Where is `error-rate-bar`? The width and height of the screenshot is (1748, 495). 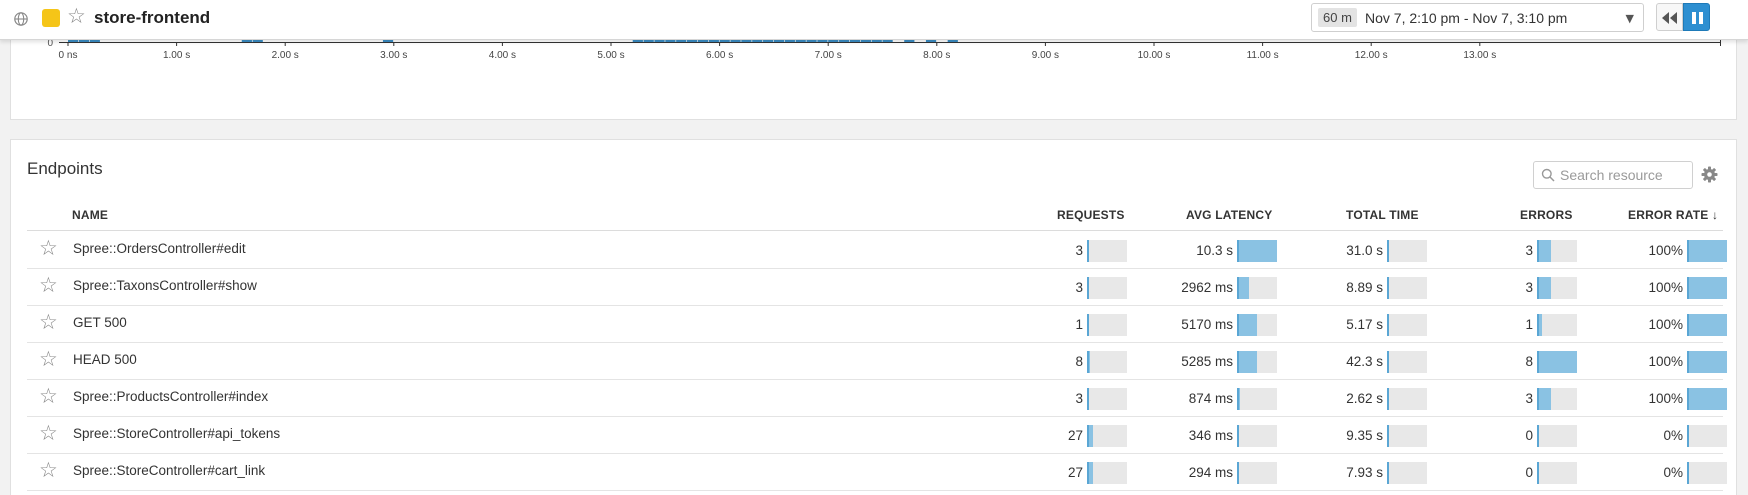
error-rate-bar is located at coordinates (1707, 288).